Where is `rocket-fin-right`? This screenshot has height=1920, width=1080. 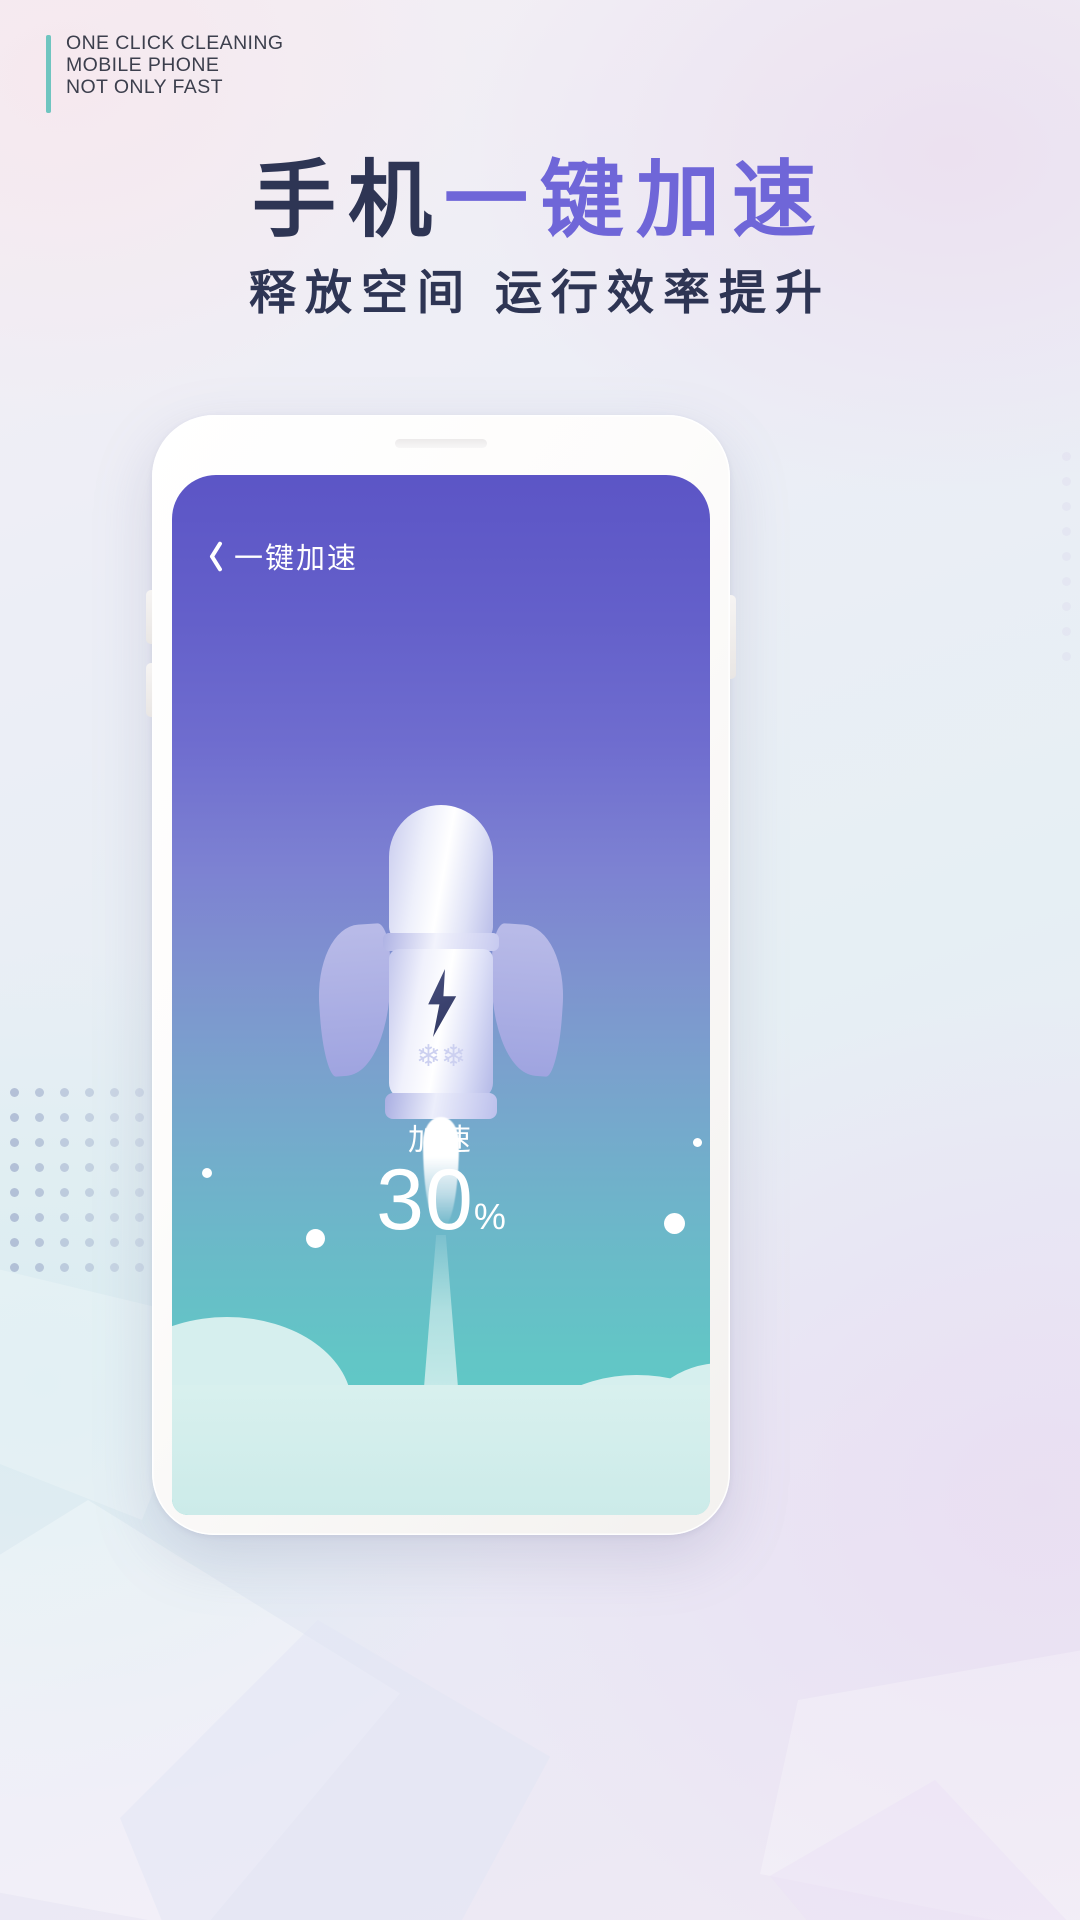
rocket-fin-right is located at coordinates (526, 1000).